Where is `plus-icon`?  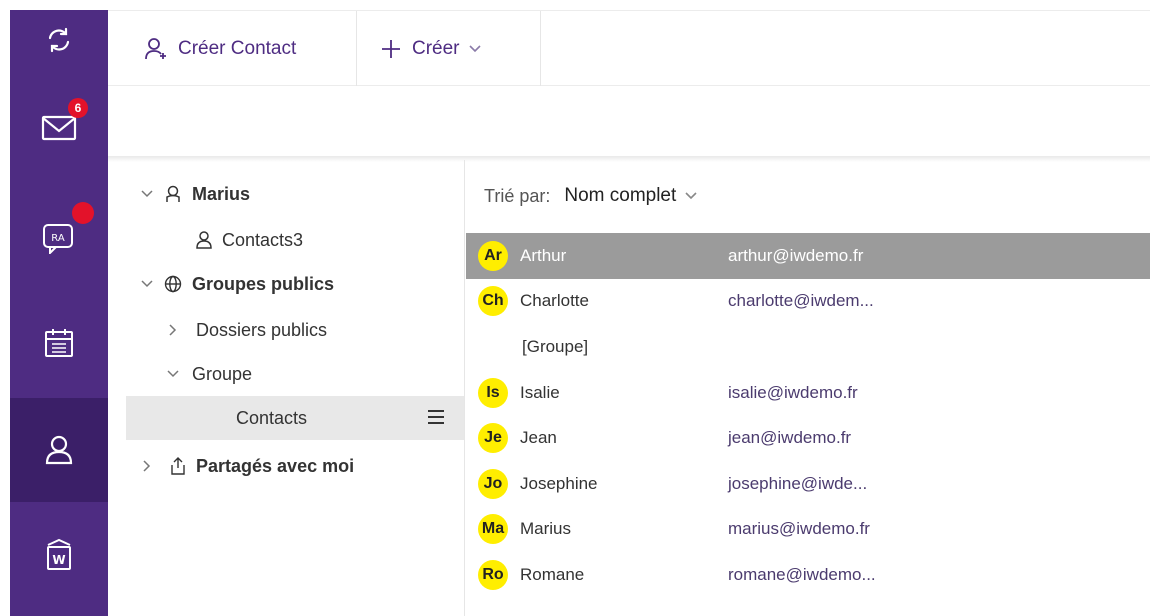 plus-icon is located at coordinates (391, 49).